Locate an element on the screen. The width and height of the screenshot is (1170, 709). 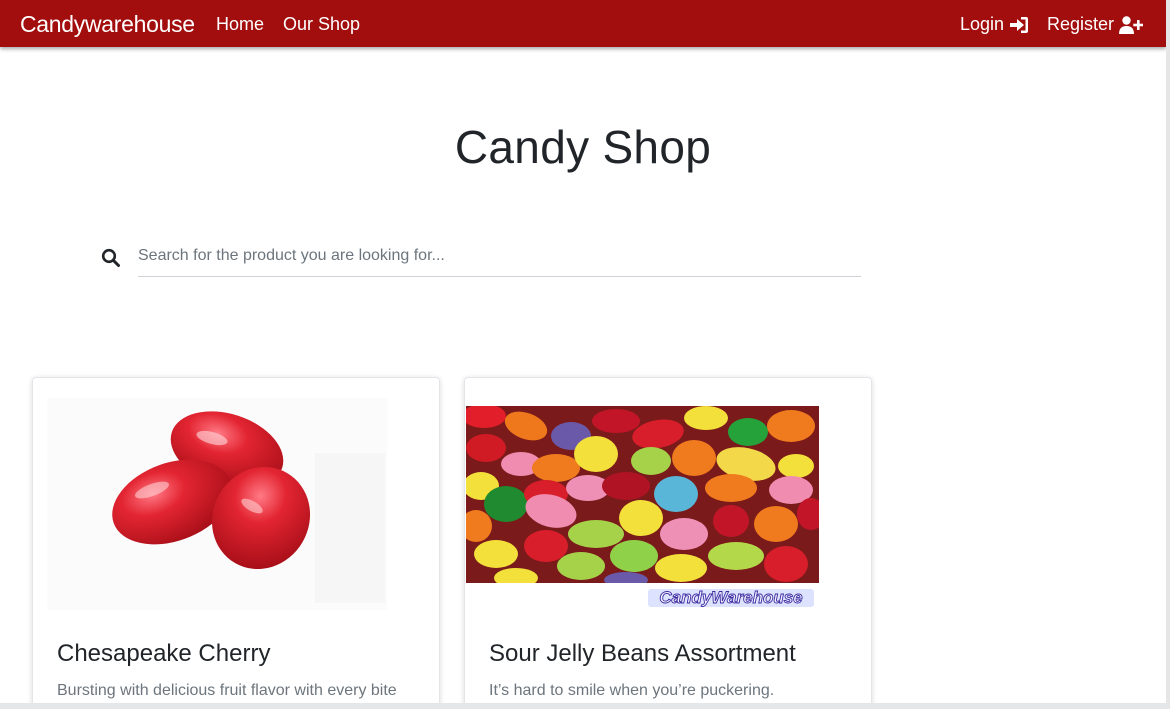
search-icon is located at coordinates (110, 257).